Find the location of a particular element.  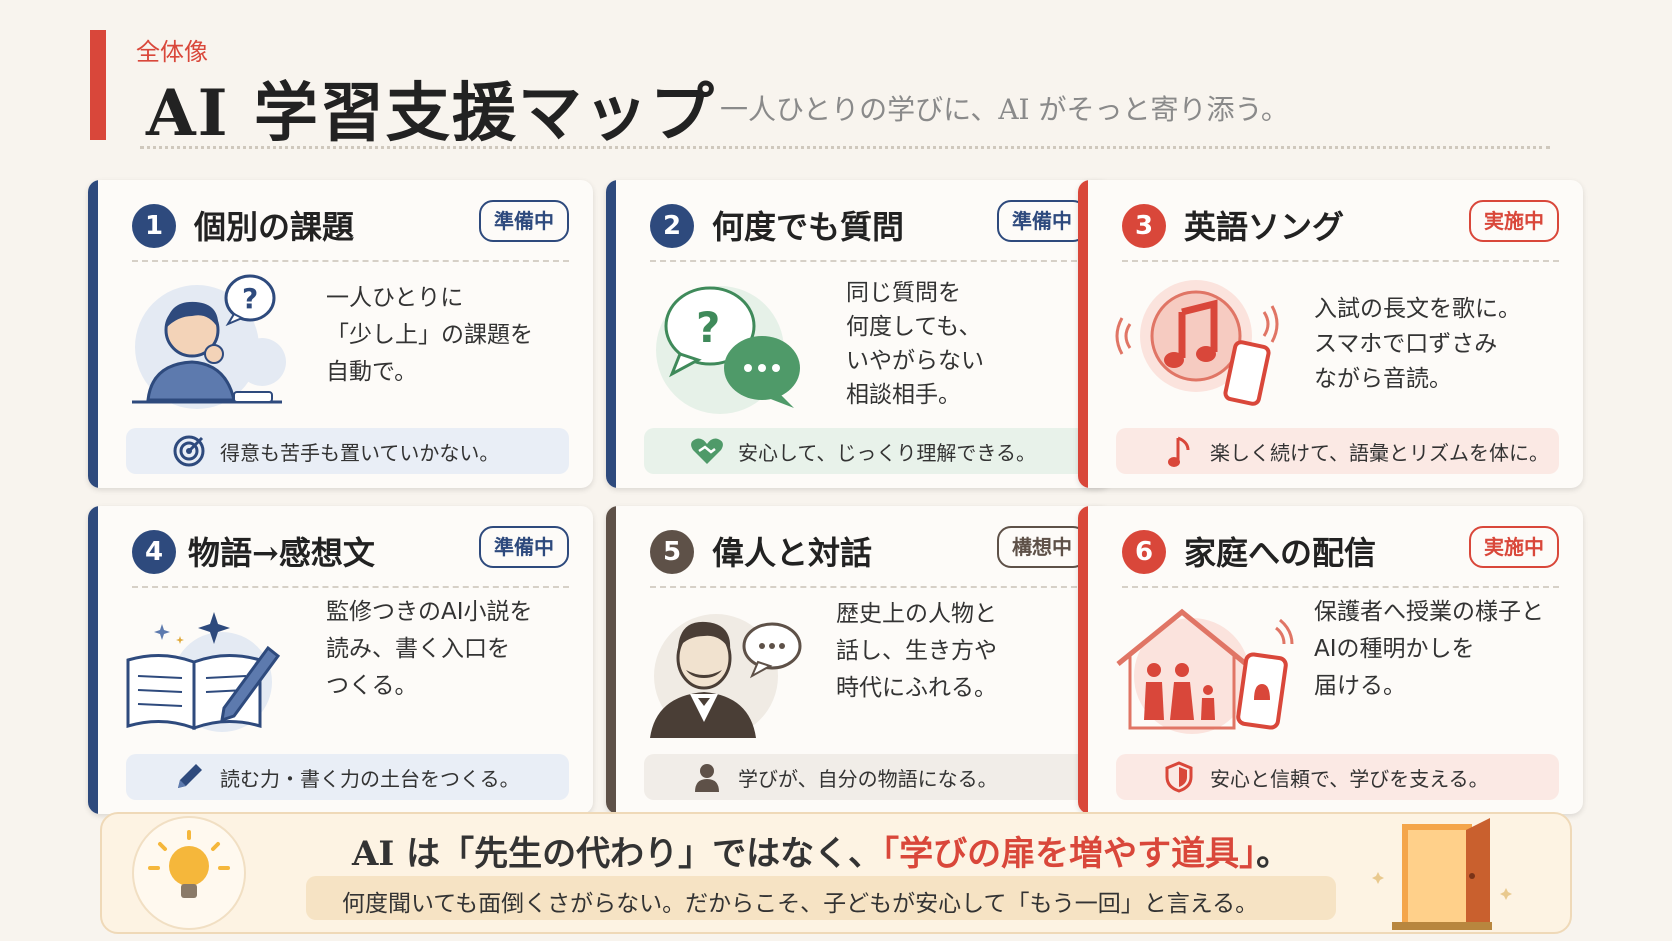

card-description: 歴史上の人物と 話し、生き方や 時代にふれる。 is located at coordinates (916, 651).